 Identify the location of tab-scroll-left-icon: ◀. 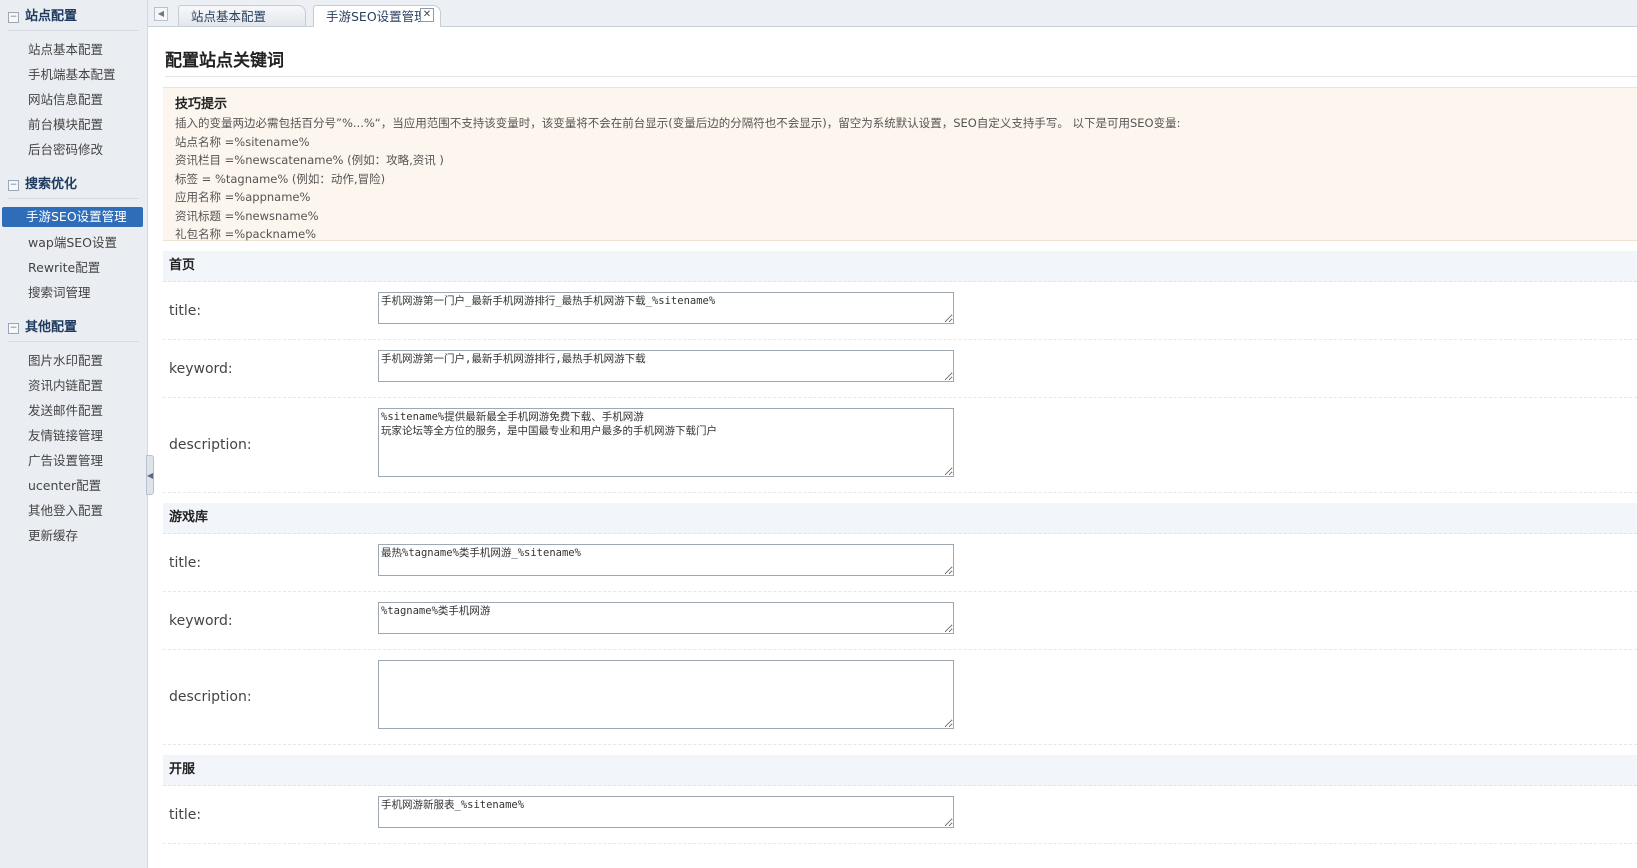
(161, 14).